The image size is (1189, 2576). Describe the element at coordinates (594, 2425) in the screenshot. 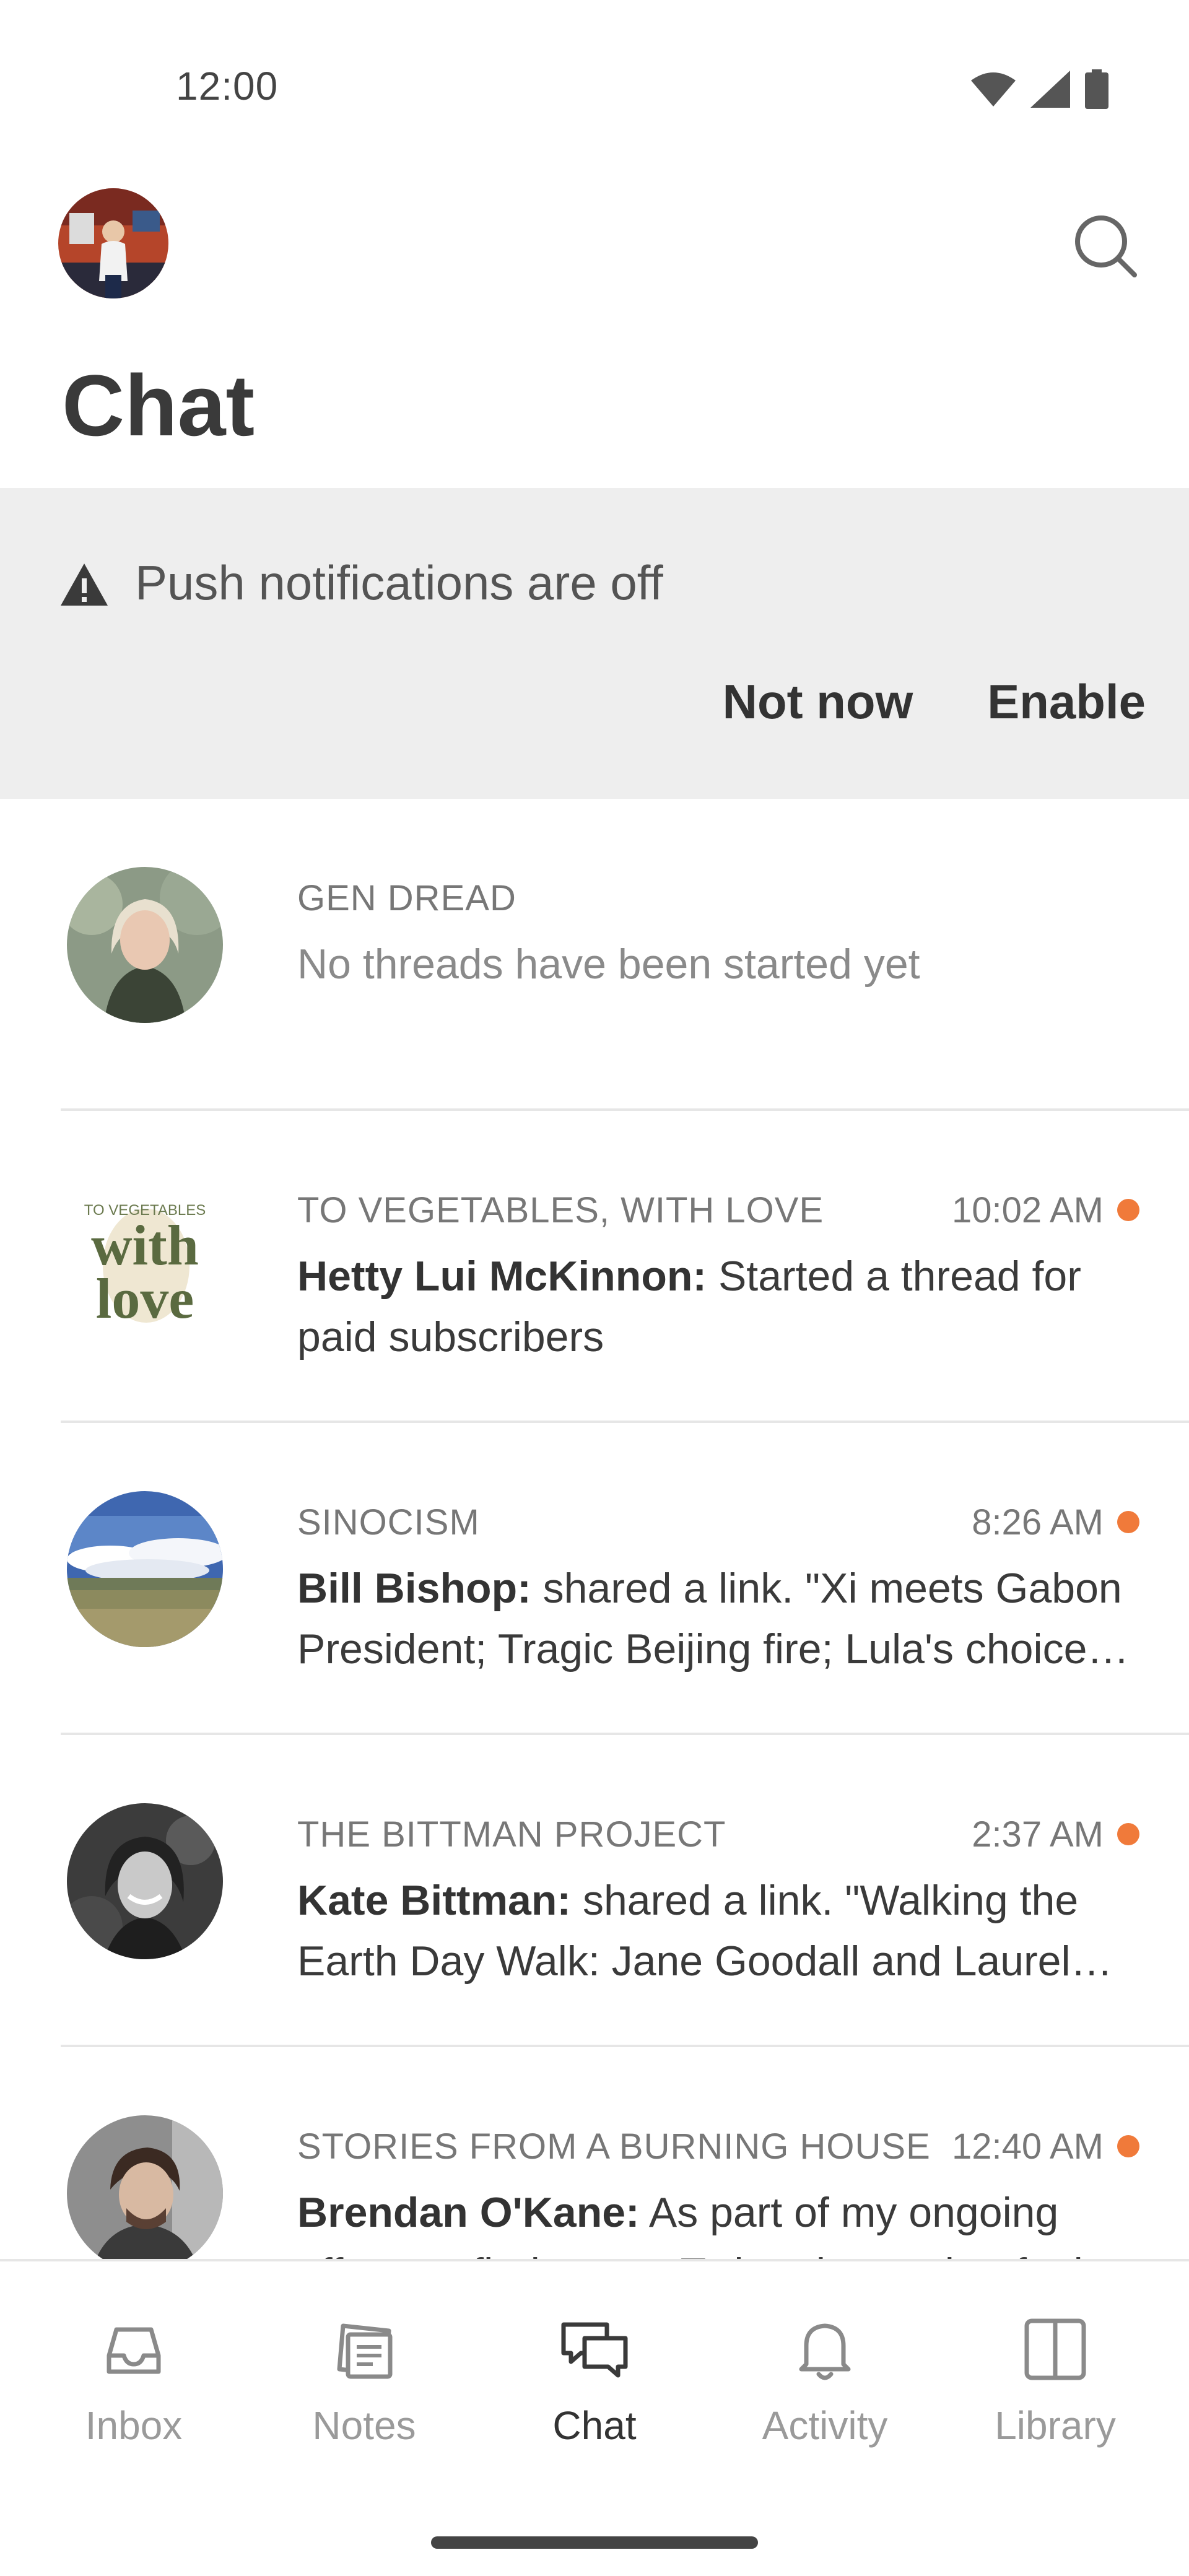

I see `nav-label: Chat` at that location.